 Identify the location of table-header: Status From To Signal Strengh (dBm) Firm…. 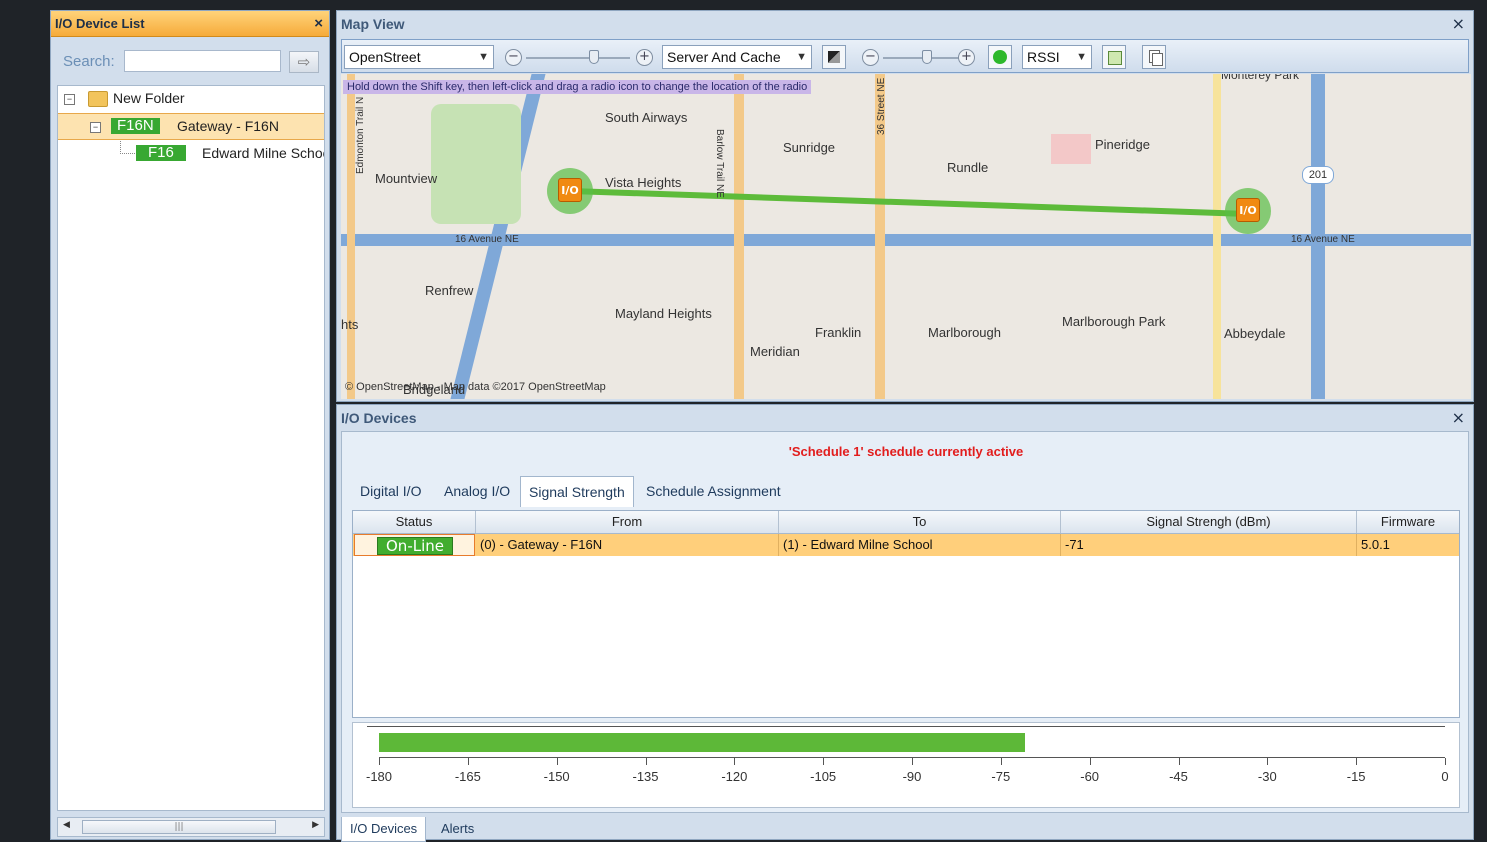
(906, 522).